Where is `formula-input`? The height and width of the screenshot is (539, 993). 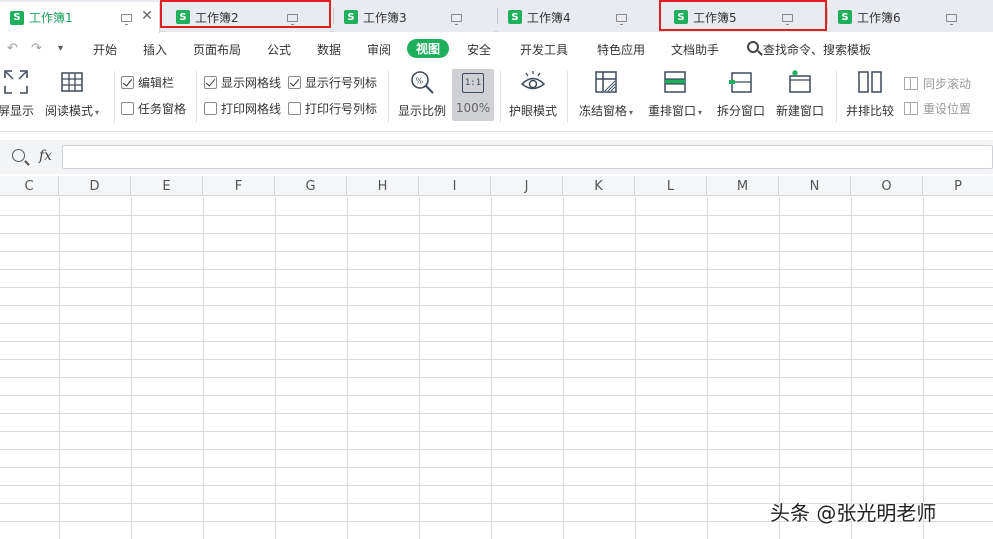 formula-input is located at coordinates (527, 157).